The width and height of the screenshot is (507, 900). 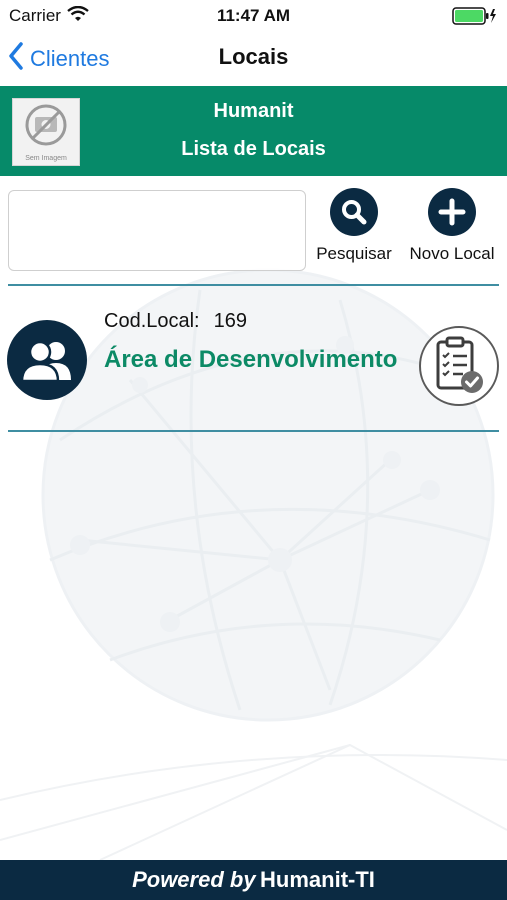 I want to click on footer: Powered by Humanit-TI, so click(x=253, y=880).